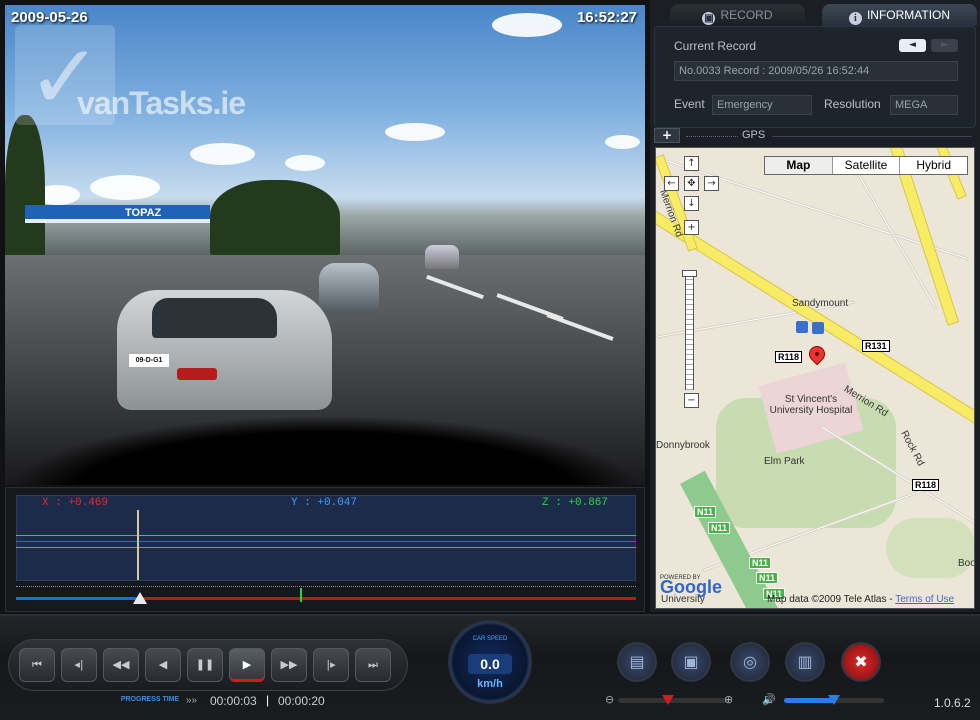 The image size is (980, 720). What do you see at coordinates (784, 461) in the screenshot?
I see `label-elm-park: Elm Park` at bounding box center [784, 461].